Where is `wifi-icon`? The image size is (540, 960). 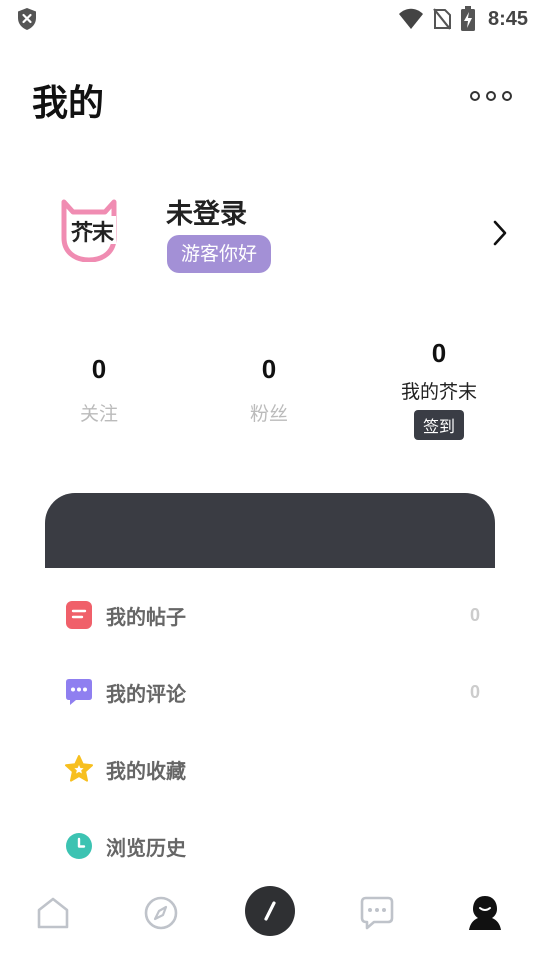
wifi-icon is located at coordinates (410, 18).